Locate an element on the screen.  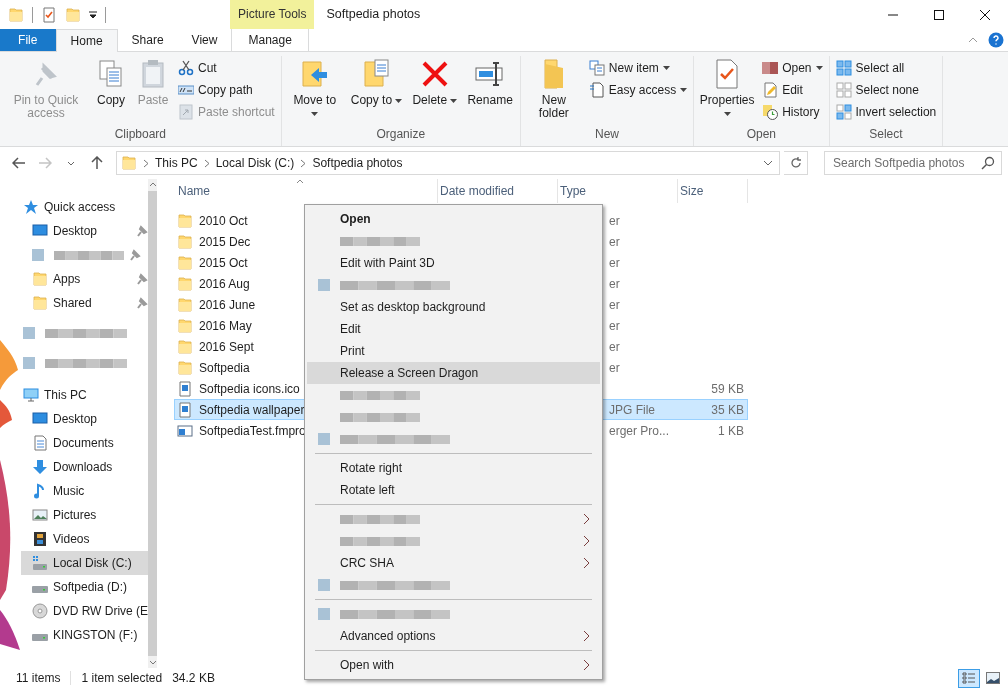
file-type: JPG File is located at coordinates (631, 409).